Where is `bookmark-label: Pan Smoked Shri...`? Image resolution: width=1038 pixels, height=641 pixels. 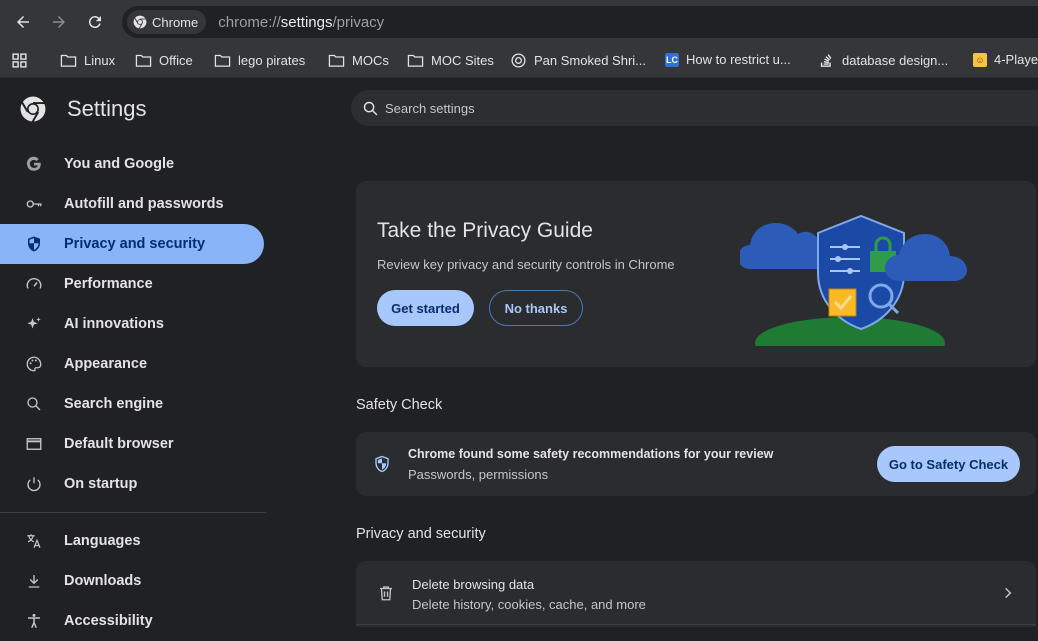 bookmark-label: Pan Smoked Shri... is located at coordinates (590, 60).